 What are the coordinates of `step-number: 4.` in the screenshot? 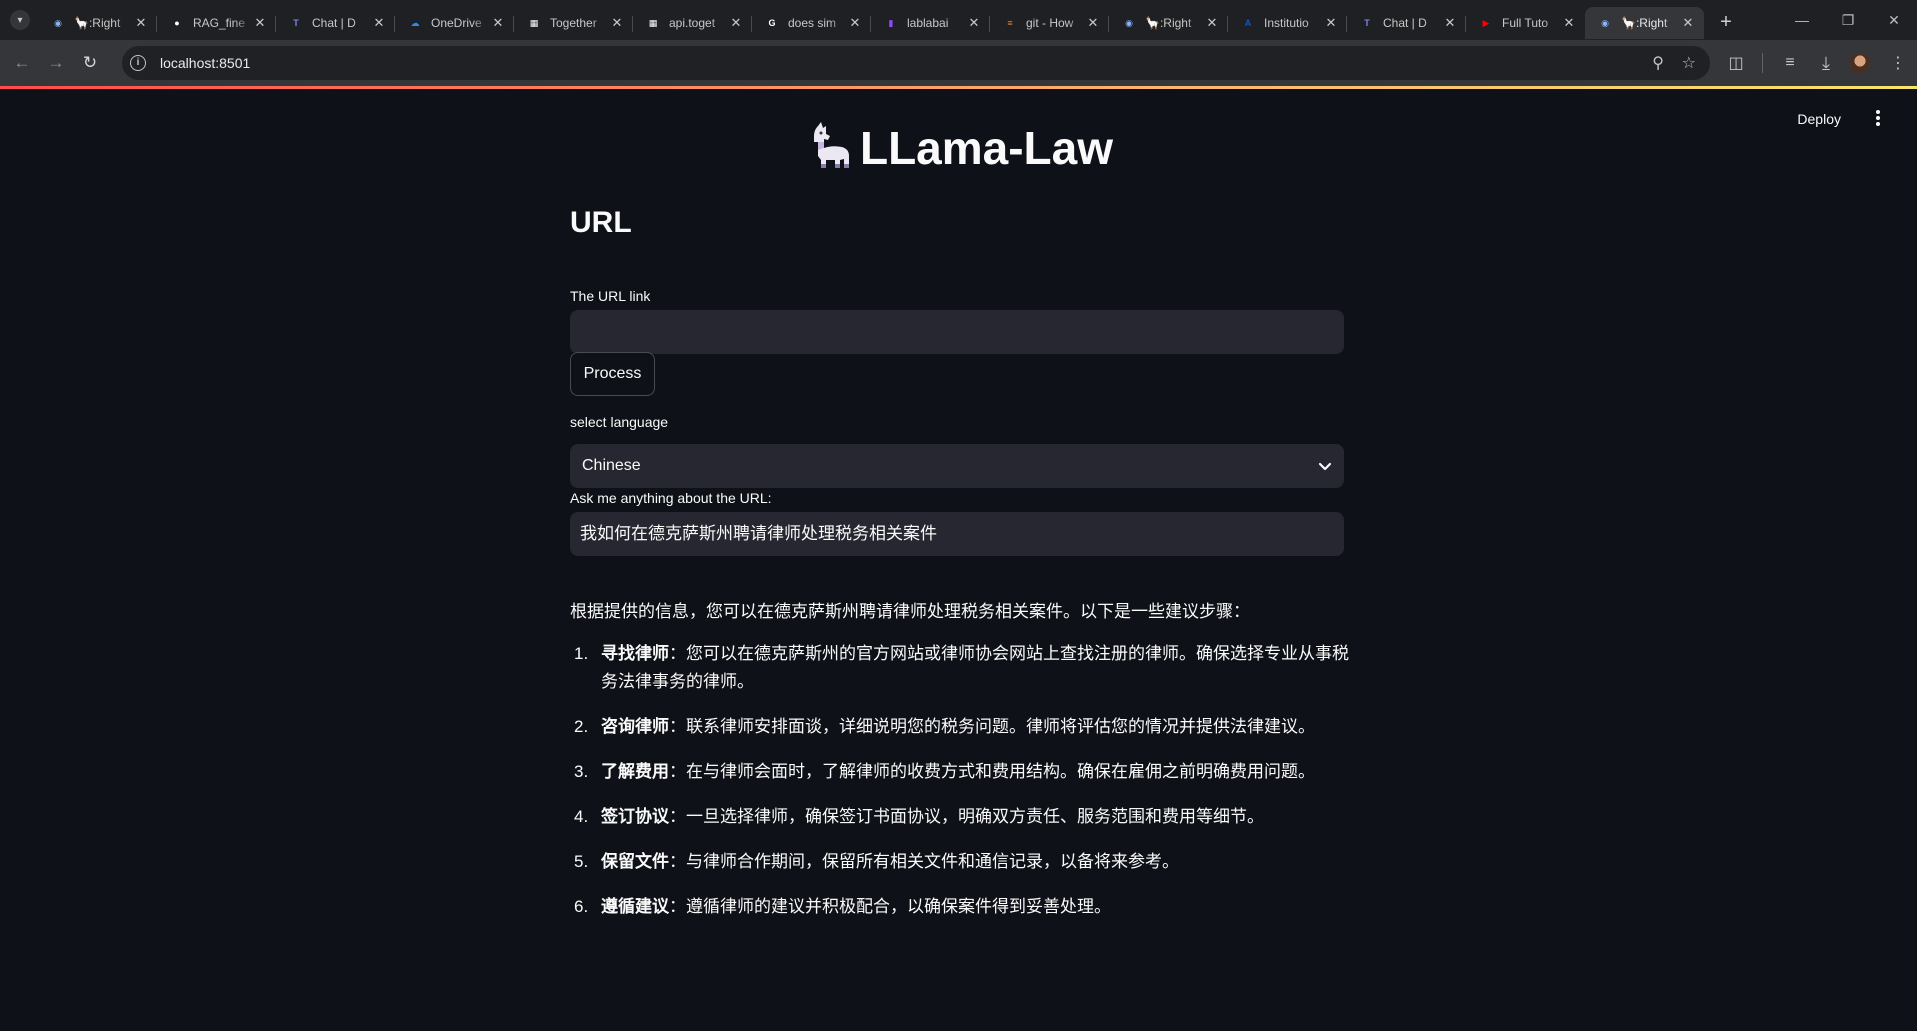 It's located at (581, 816).